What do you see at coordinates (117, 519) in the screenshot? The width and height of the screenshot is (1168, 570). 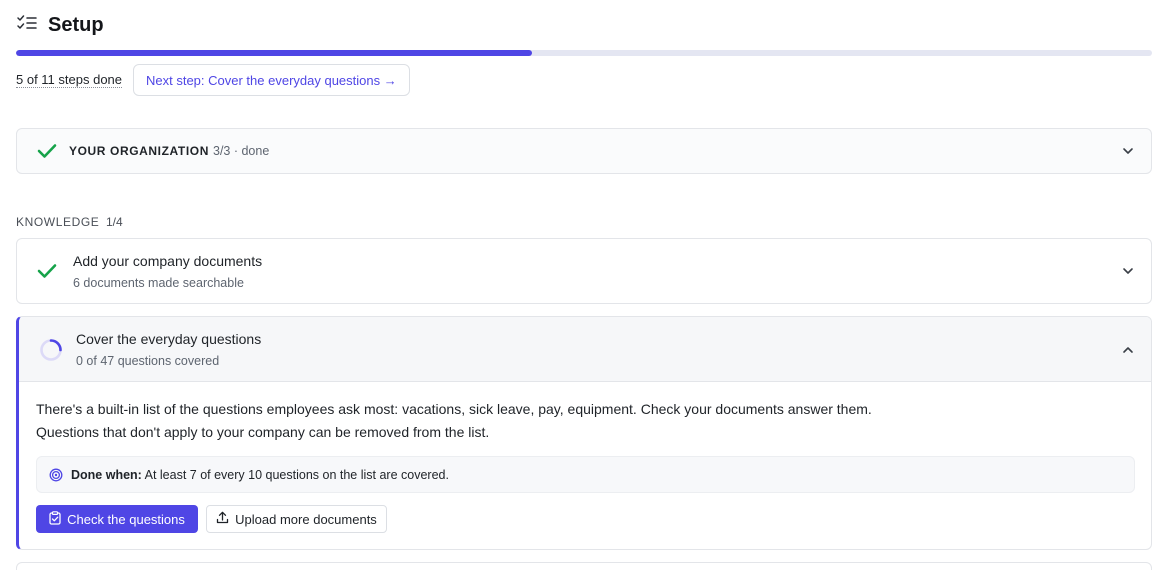 I see `check-questions-button: Check the questions` at bounding box center [117, 519].